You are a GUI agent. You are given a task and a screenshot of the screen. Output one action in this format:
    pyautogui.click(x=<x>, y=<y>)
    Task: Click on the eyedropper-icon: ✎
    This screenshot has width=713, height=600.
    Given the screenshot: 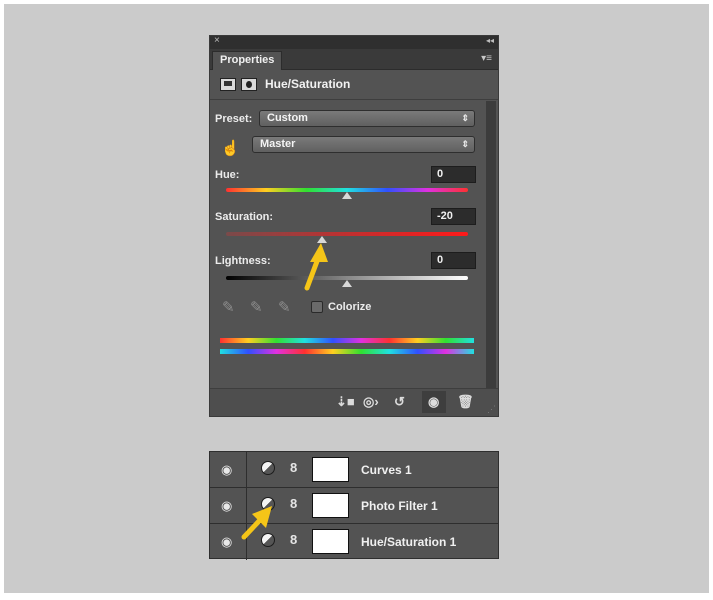 What is the action you would take?
    pyautogui.click(x=228, y=307)
    